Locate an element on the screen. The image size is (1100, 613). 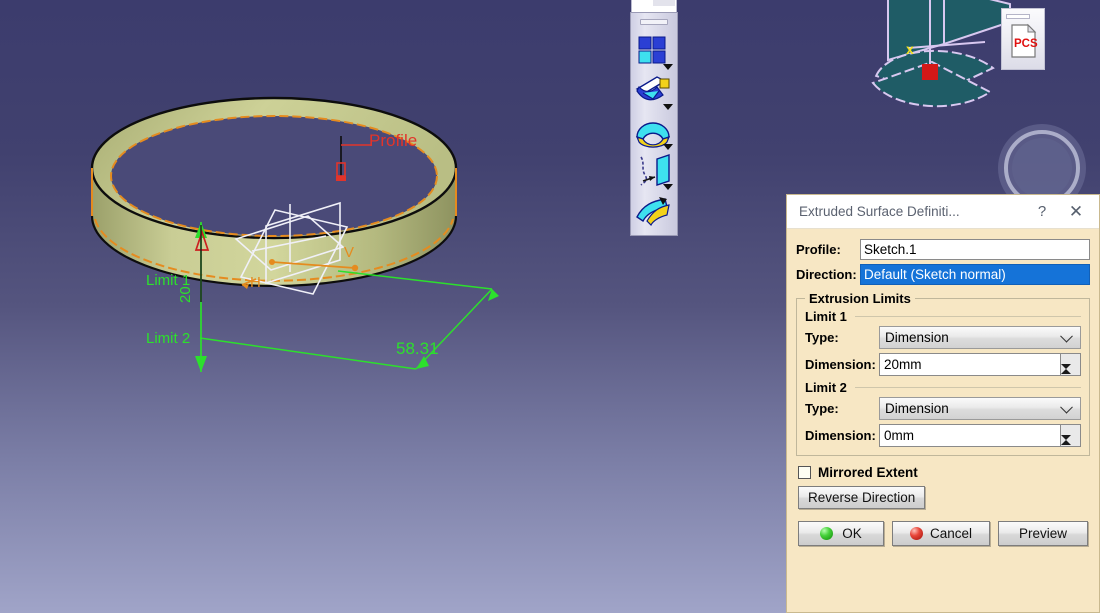
limit2-title: Limit 2 is located at coordinates (826, 387).